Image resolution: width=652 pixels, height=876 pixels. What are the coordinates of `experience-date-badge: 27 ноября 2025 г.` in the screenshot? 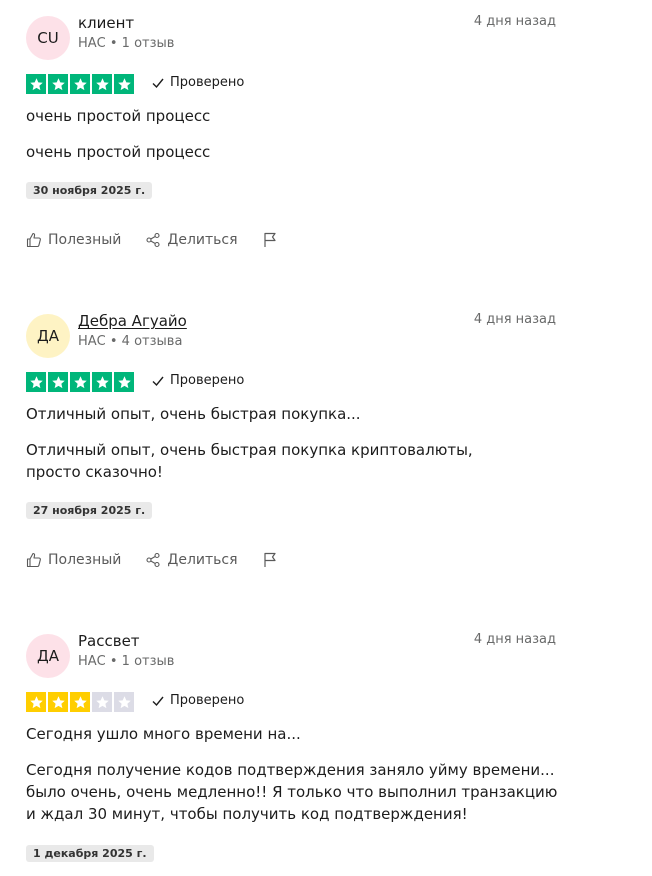 It's located at (89, 510).